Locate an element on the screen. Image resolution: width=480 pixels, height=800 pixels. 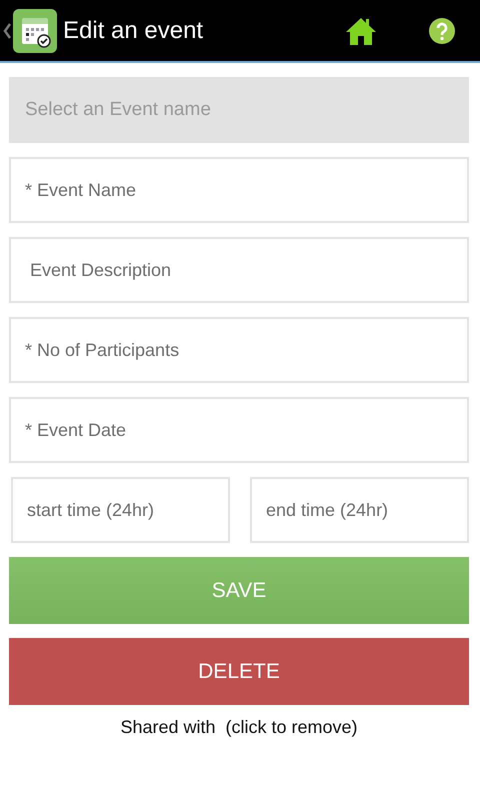
delete-button: DELETE is located at coordinates (239, 671).